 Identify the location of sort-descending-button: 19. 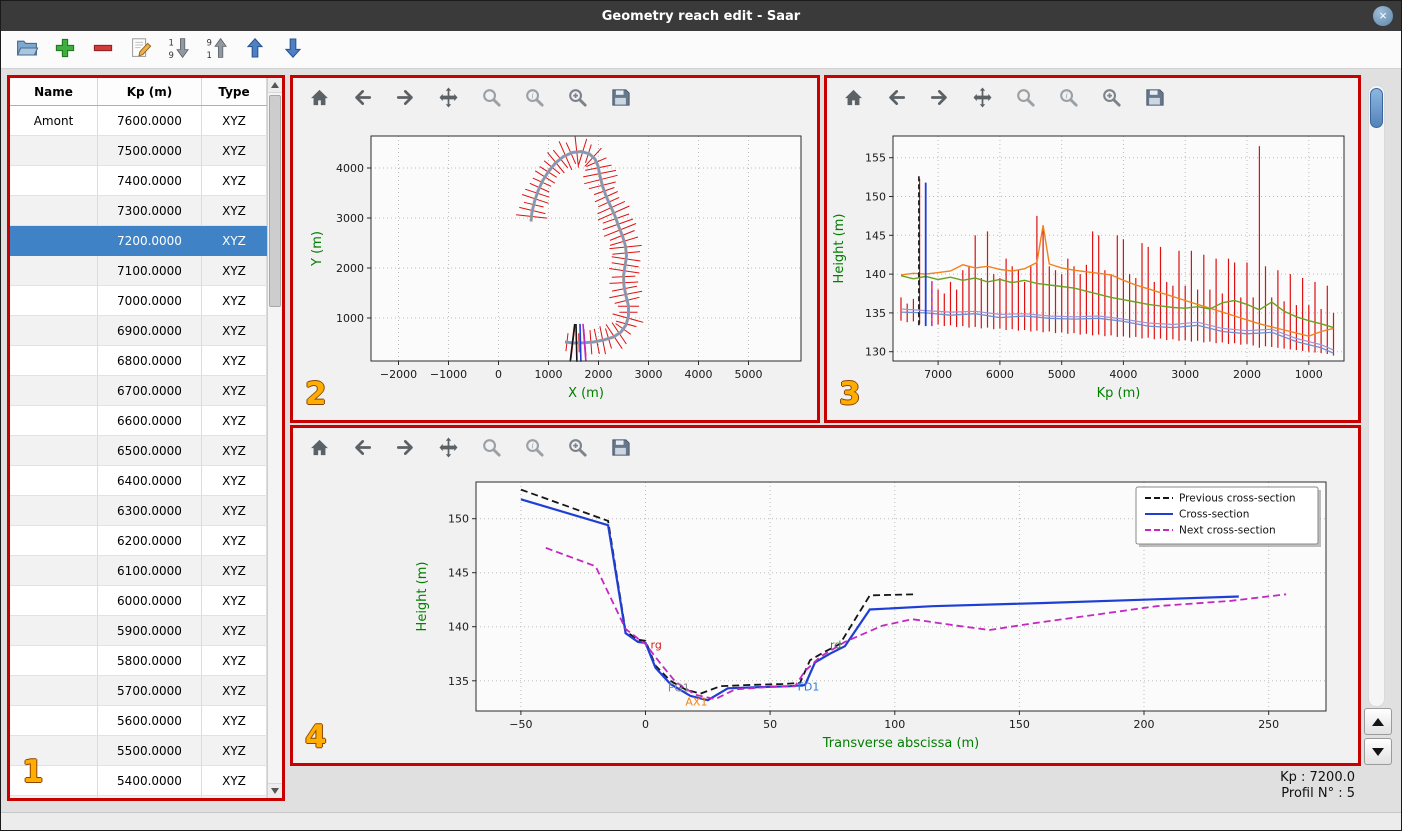
(179, 50).